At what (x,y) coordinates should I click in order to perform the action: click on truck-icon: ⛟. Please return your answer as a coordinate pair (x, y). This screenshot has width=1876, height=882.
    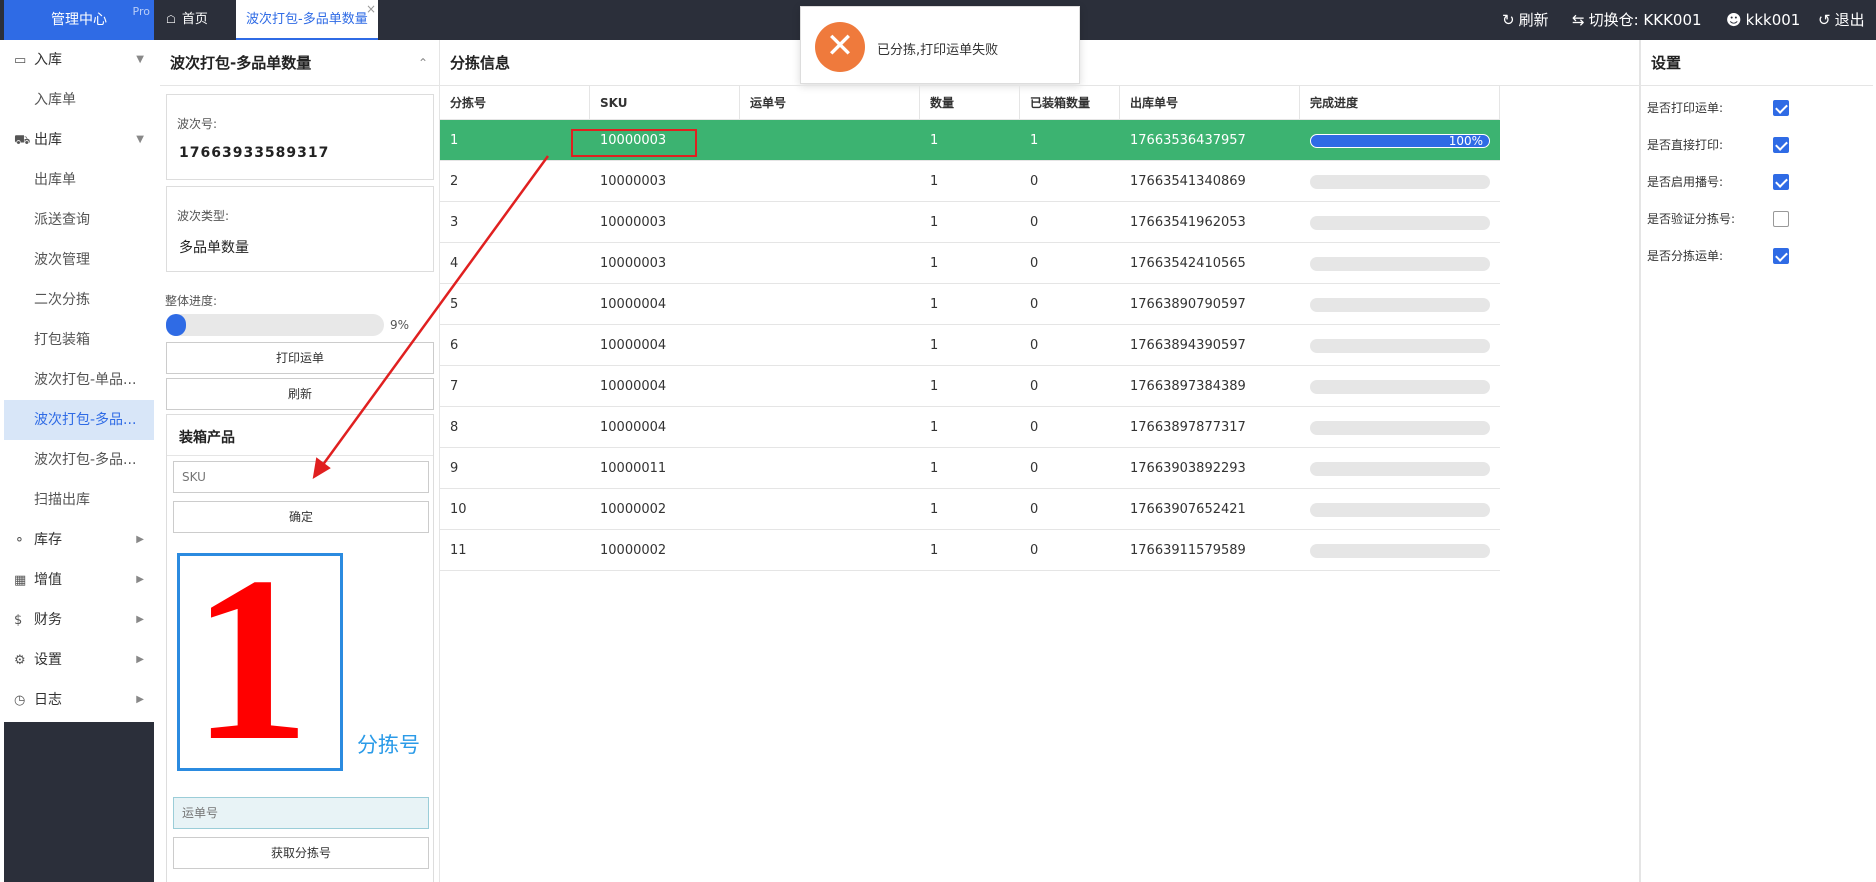
    Looking at the image, I should click on (22, 140).